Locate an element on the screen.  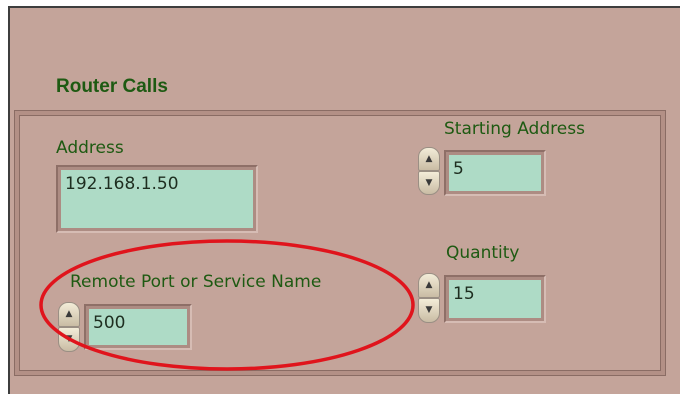
address-field-frame: 192.168.1.50 is located at coordinates (157, 199).